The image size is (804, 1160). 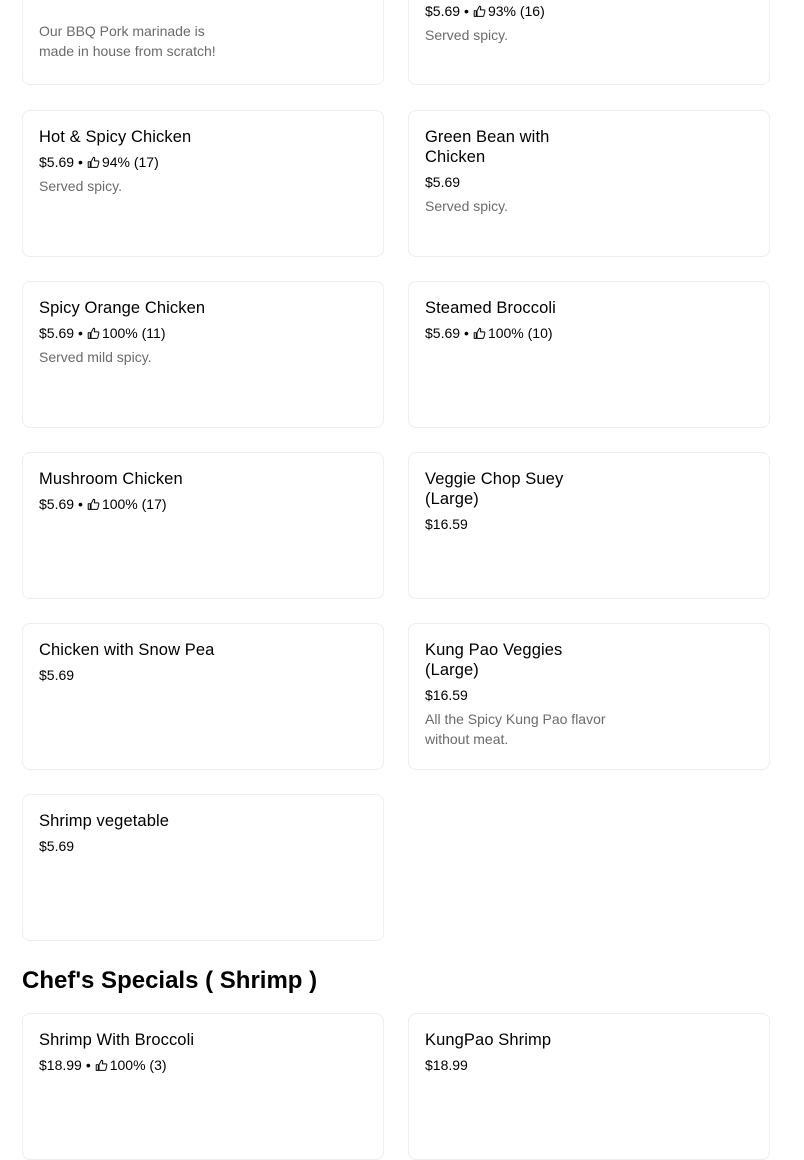 I want to click on item-meta: $5.69 • 94% (17), so click(x=203, y=162).